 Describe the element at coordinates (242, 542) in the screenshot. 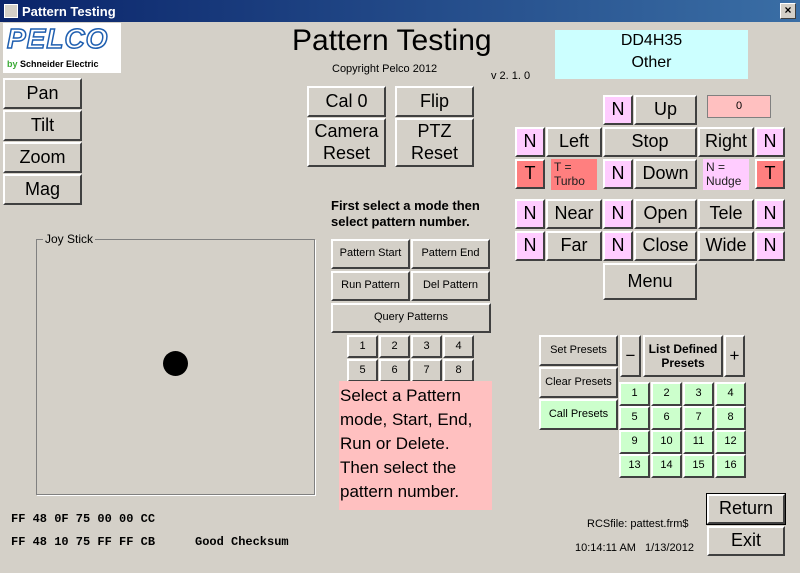

I see `checksum-status: Good Checksum` at that location.